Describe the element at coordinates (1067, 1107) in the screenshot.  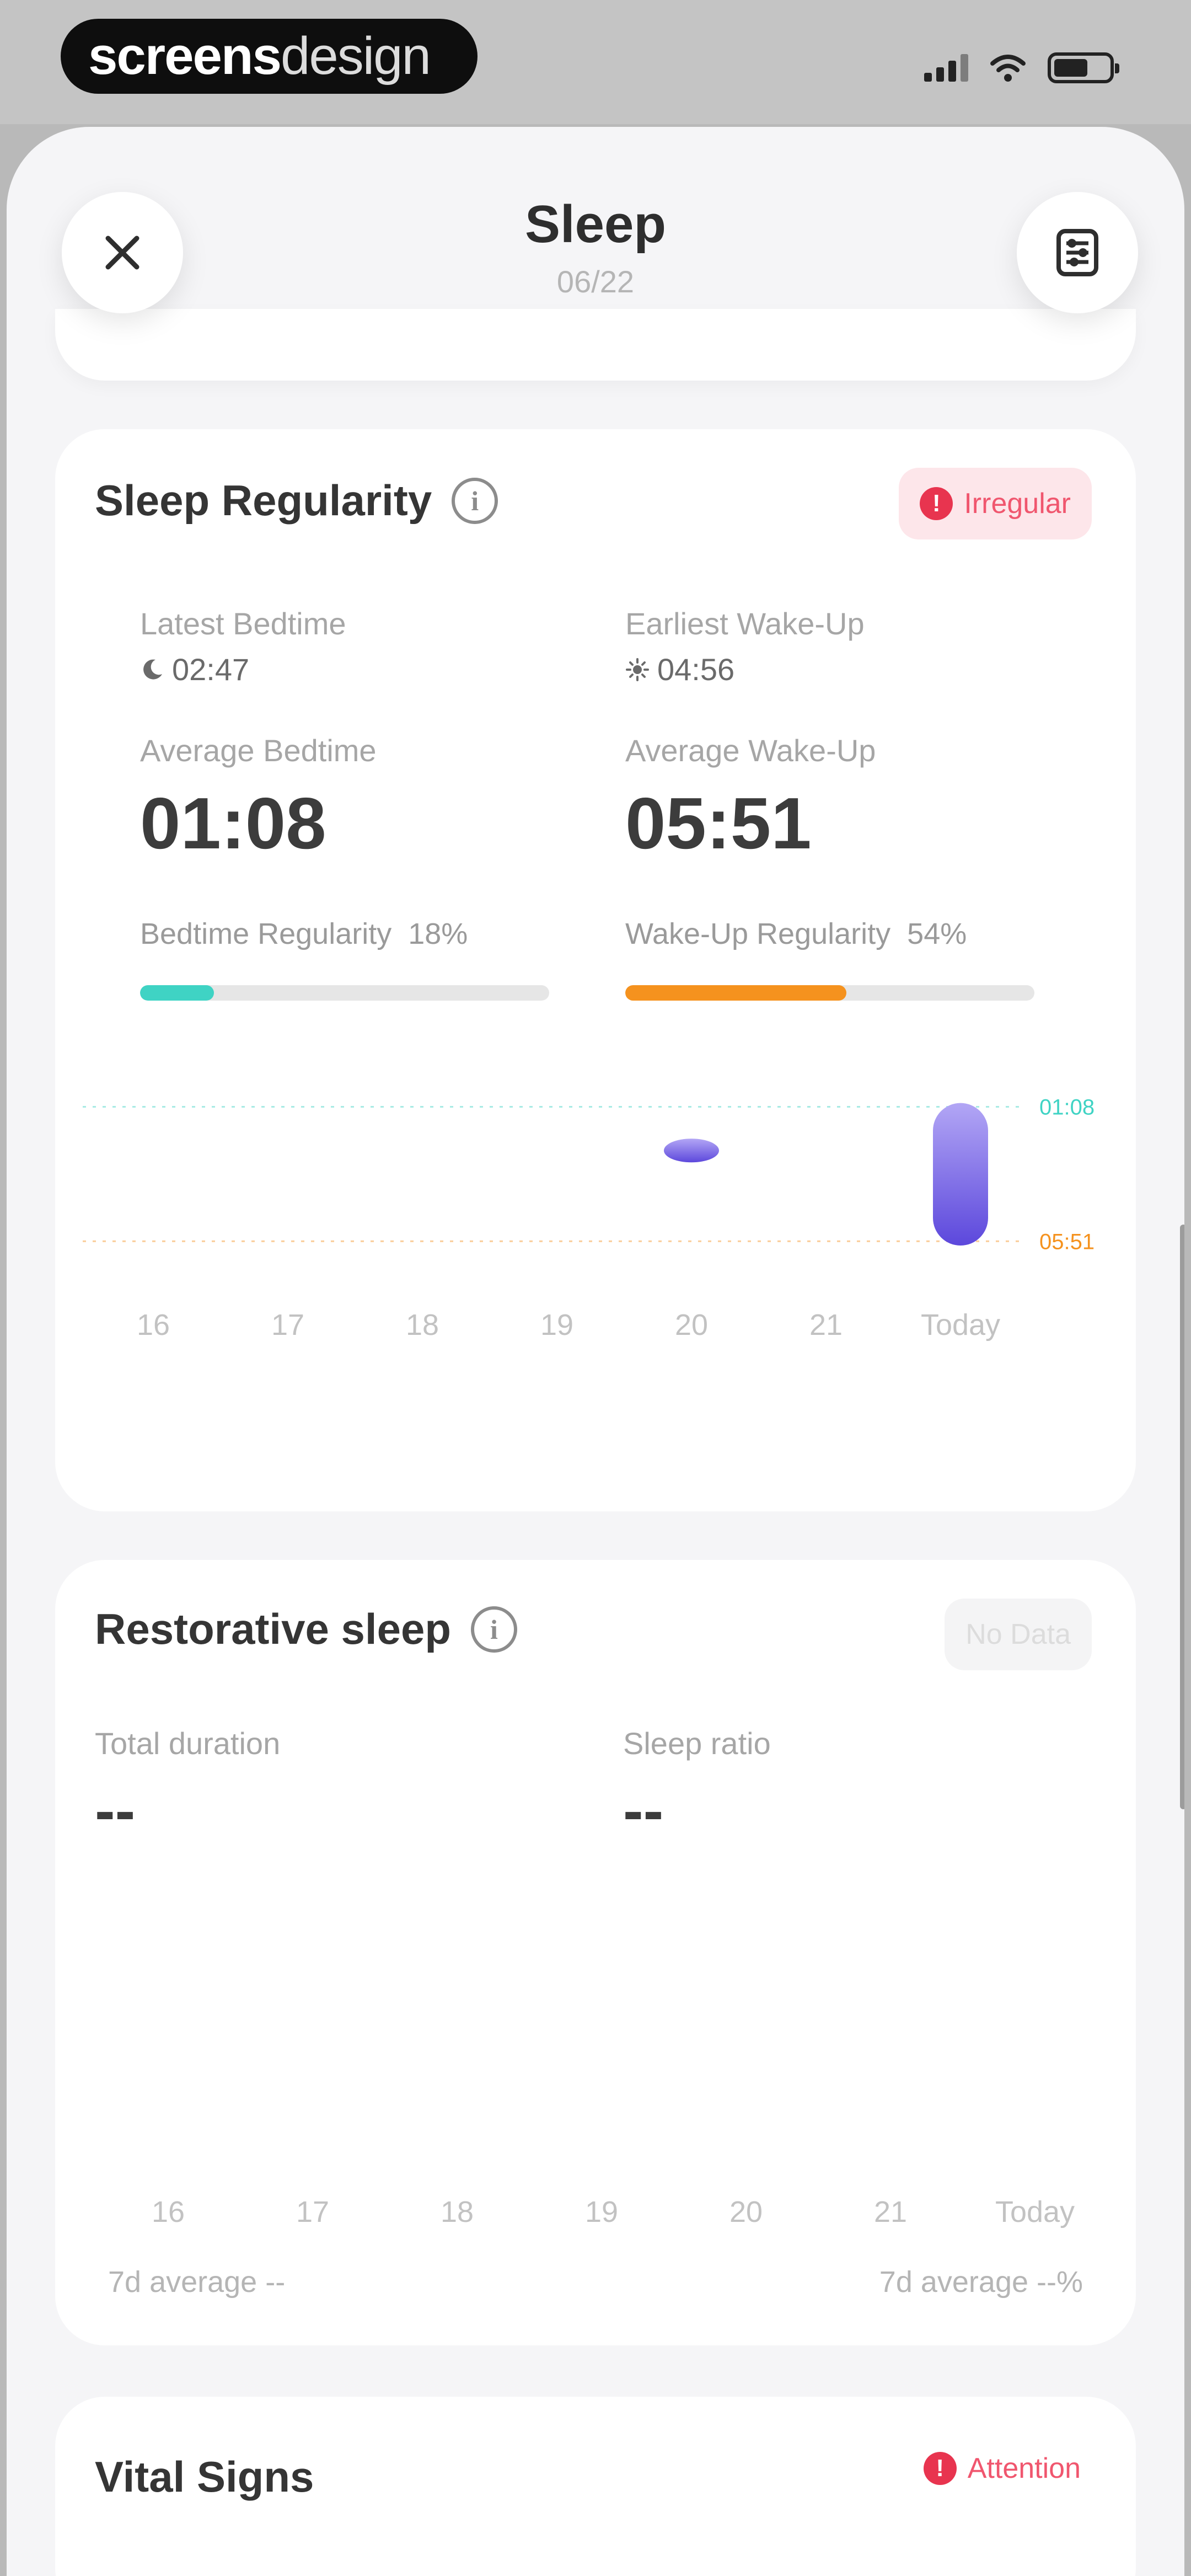
I see `reference-label-bedtime: 01:08` at that location.